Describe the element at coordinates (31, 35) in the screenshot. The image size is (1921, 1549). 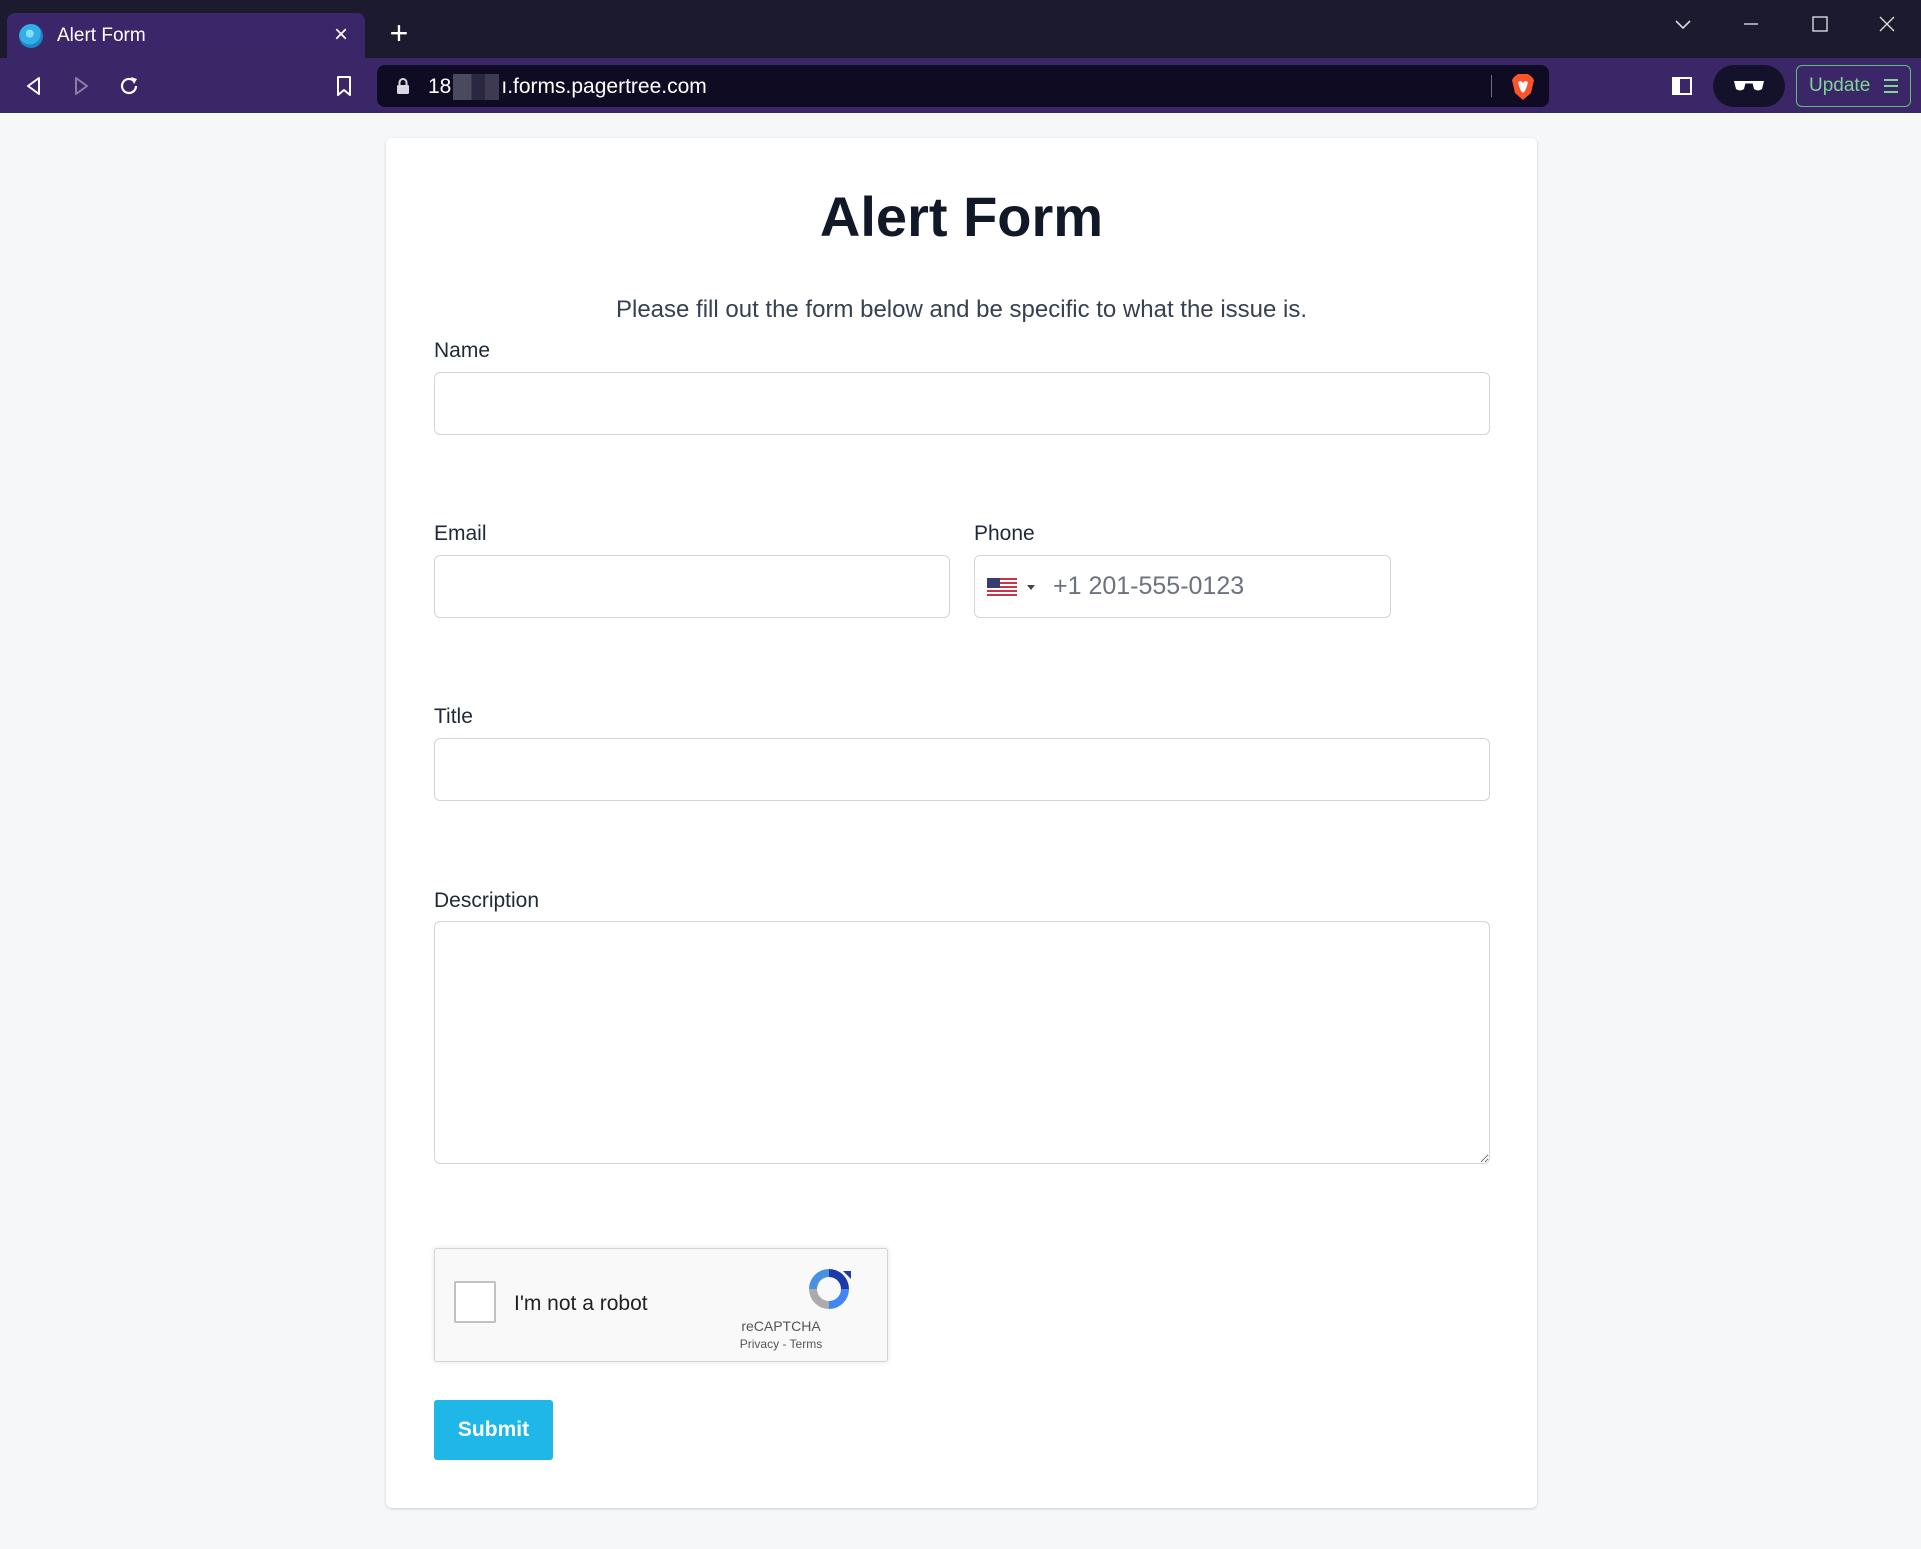
I see `pagertree-favicon-icon` at that location.